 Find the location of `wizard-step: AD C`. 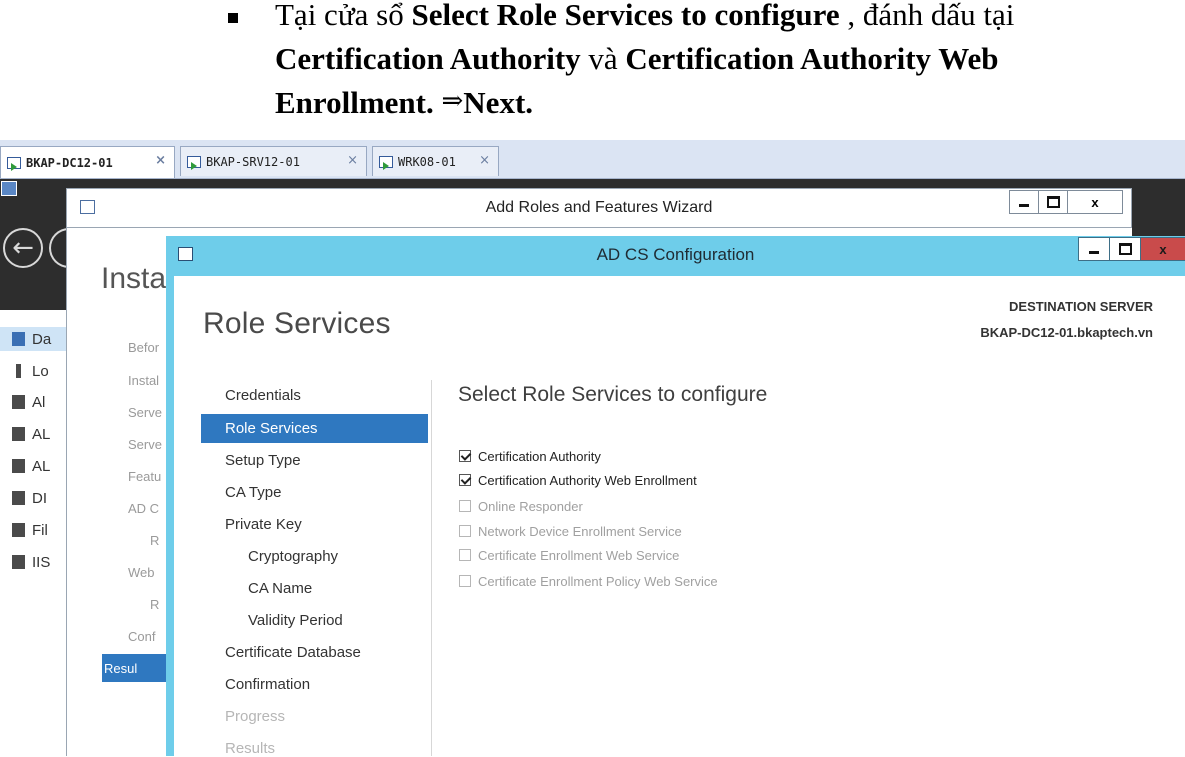

wizard-step: AD C is located at coordinates (143, 508).